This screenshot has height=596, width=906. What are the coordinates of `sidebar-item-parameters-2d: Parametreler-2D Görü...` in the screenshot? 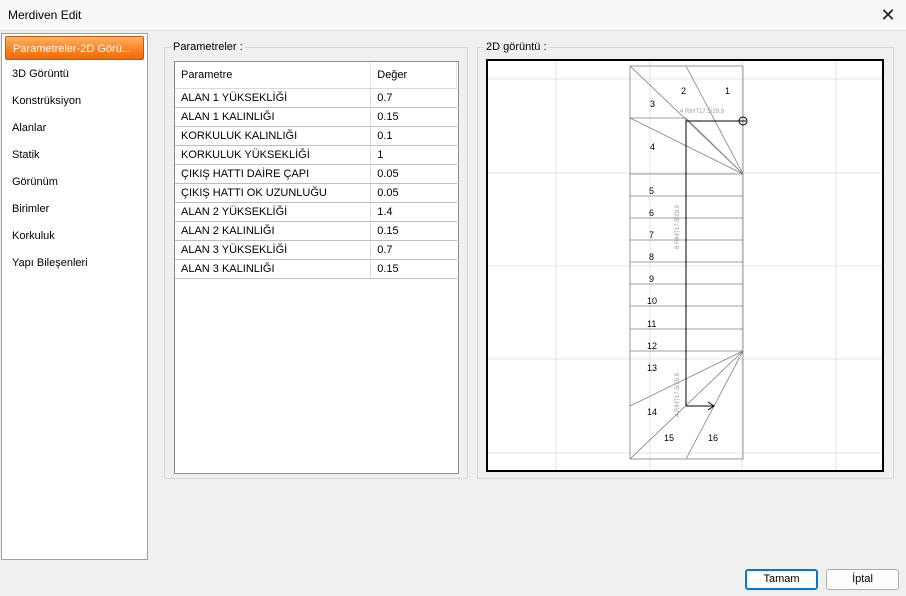 It's located at (74, 48).